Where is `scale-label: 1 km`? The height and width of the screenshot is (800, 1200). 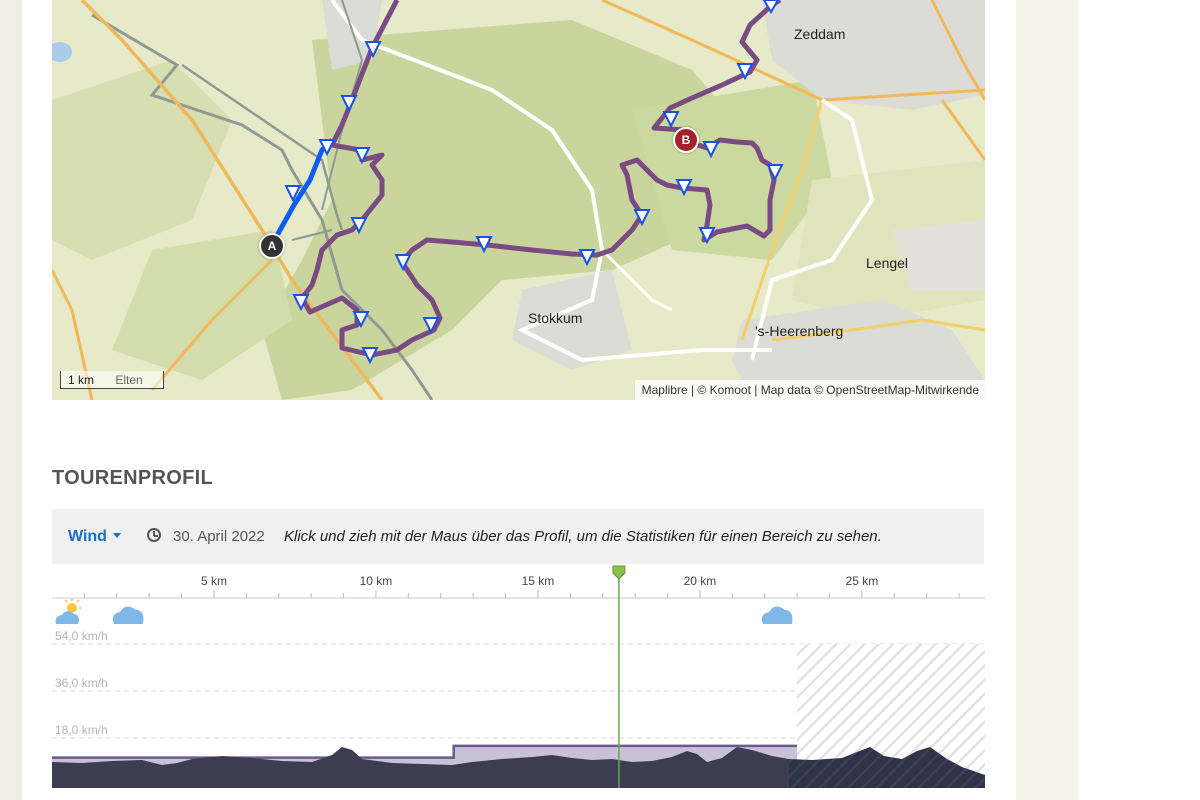 scale-label: 1 km is located at coordinates (81, 380).